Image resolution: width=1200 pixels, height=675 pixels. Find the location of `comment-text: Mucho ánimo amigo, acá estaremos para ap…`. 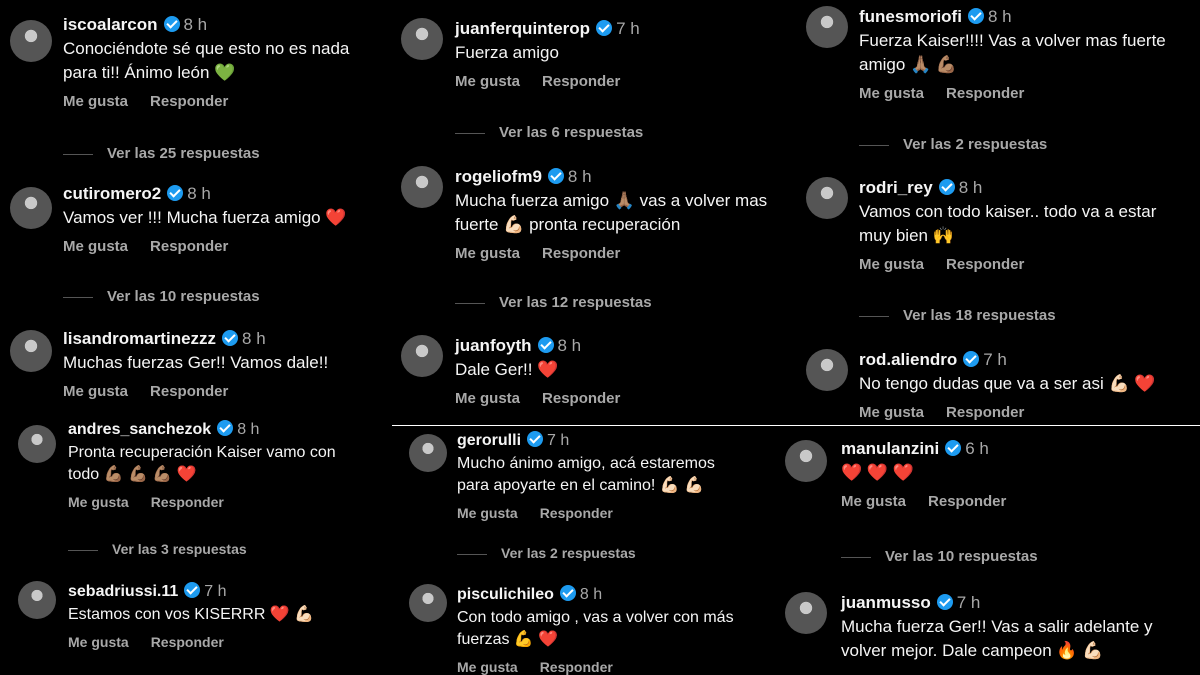

comment-text: Mucho ánimo amigo, acá estaremos para ap… is located at coordinates (586, 474).